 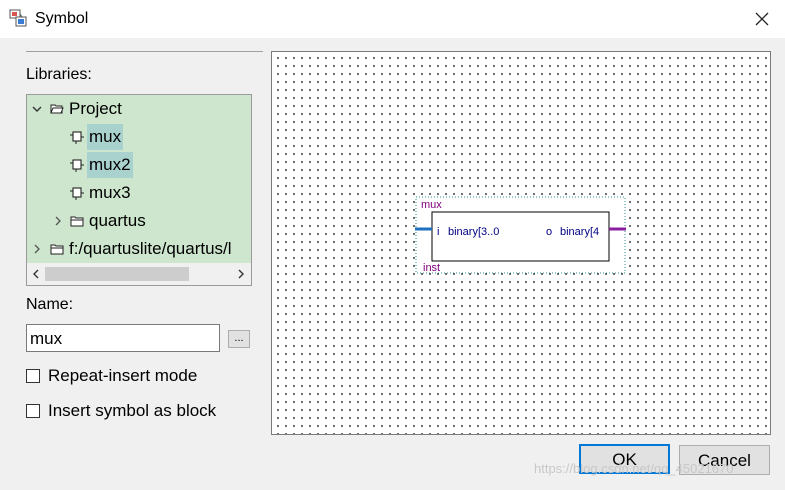 I want to click on cancel-button: Cancel, so click(x=724, y=460).